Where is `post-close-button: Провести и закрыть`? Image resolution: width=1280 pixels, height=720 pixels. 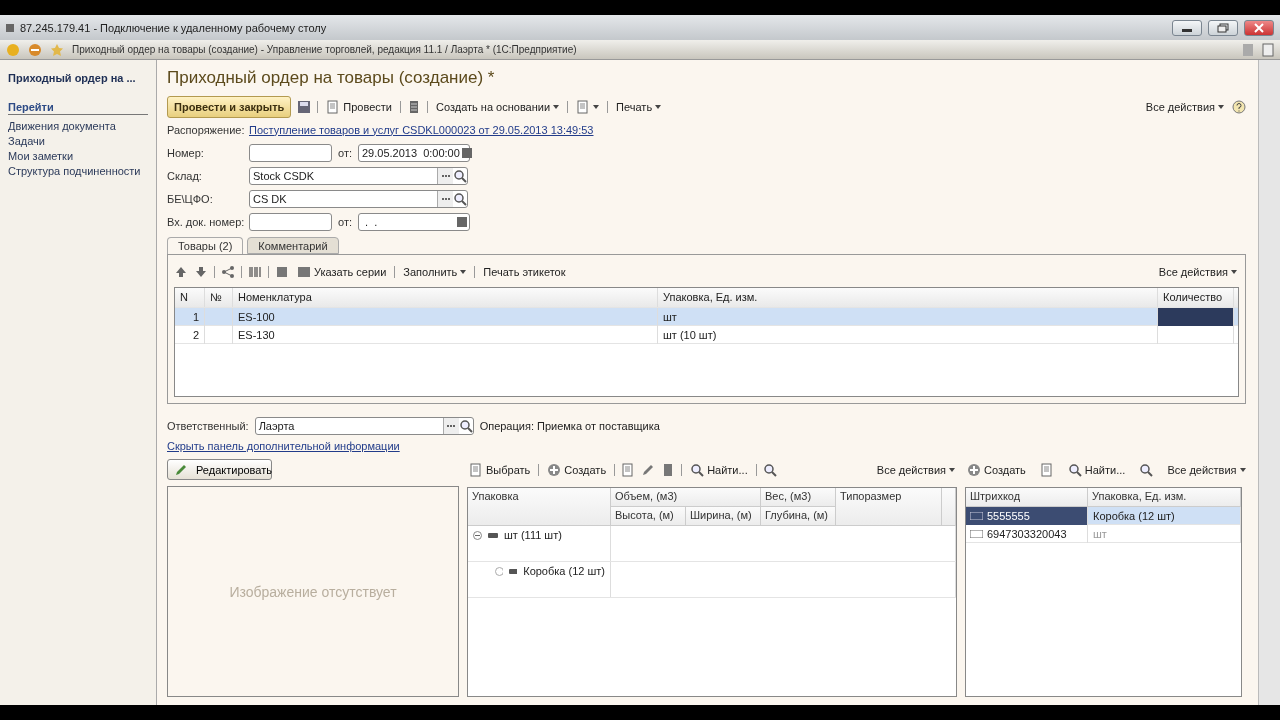
post-close-button: Провести и закрыть is located at coordinates (229, 107).